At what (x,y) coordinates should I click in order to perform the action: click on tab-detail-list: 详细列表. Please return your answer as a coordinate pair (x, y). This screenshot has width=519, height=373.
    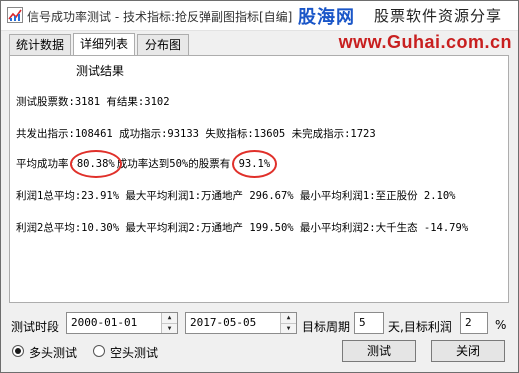
    Looking at the image, I should click on (104, 44).